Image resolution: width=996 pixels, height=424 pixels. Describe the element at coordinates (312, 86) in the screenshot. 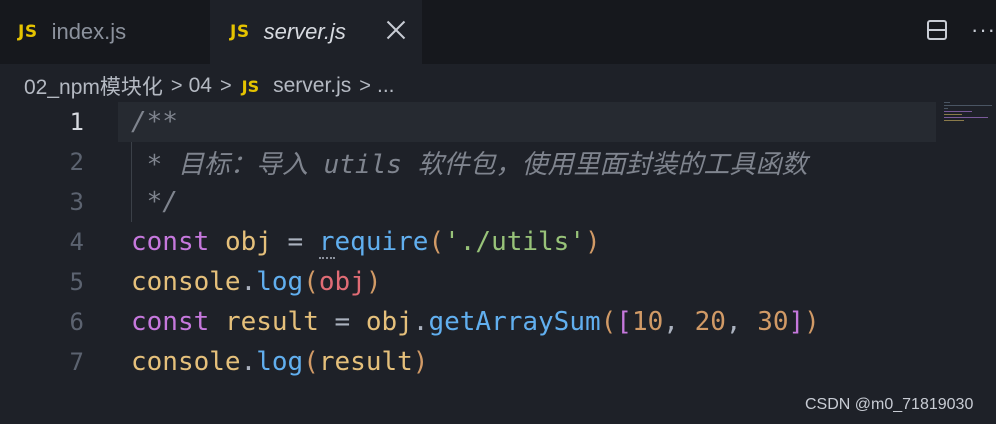

I see `breadcrumb-file: server.js` at that location.